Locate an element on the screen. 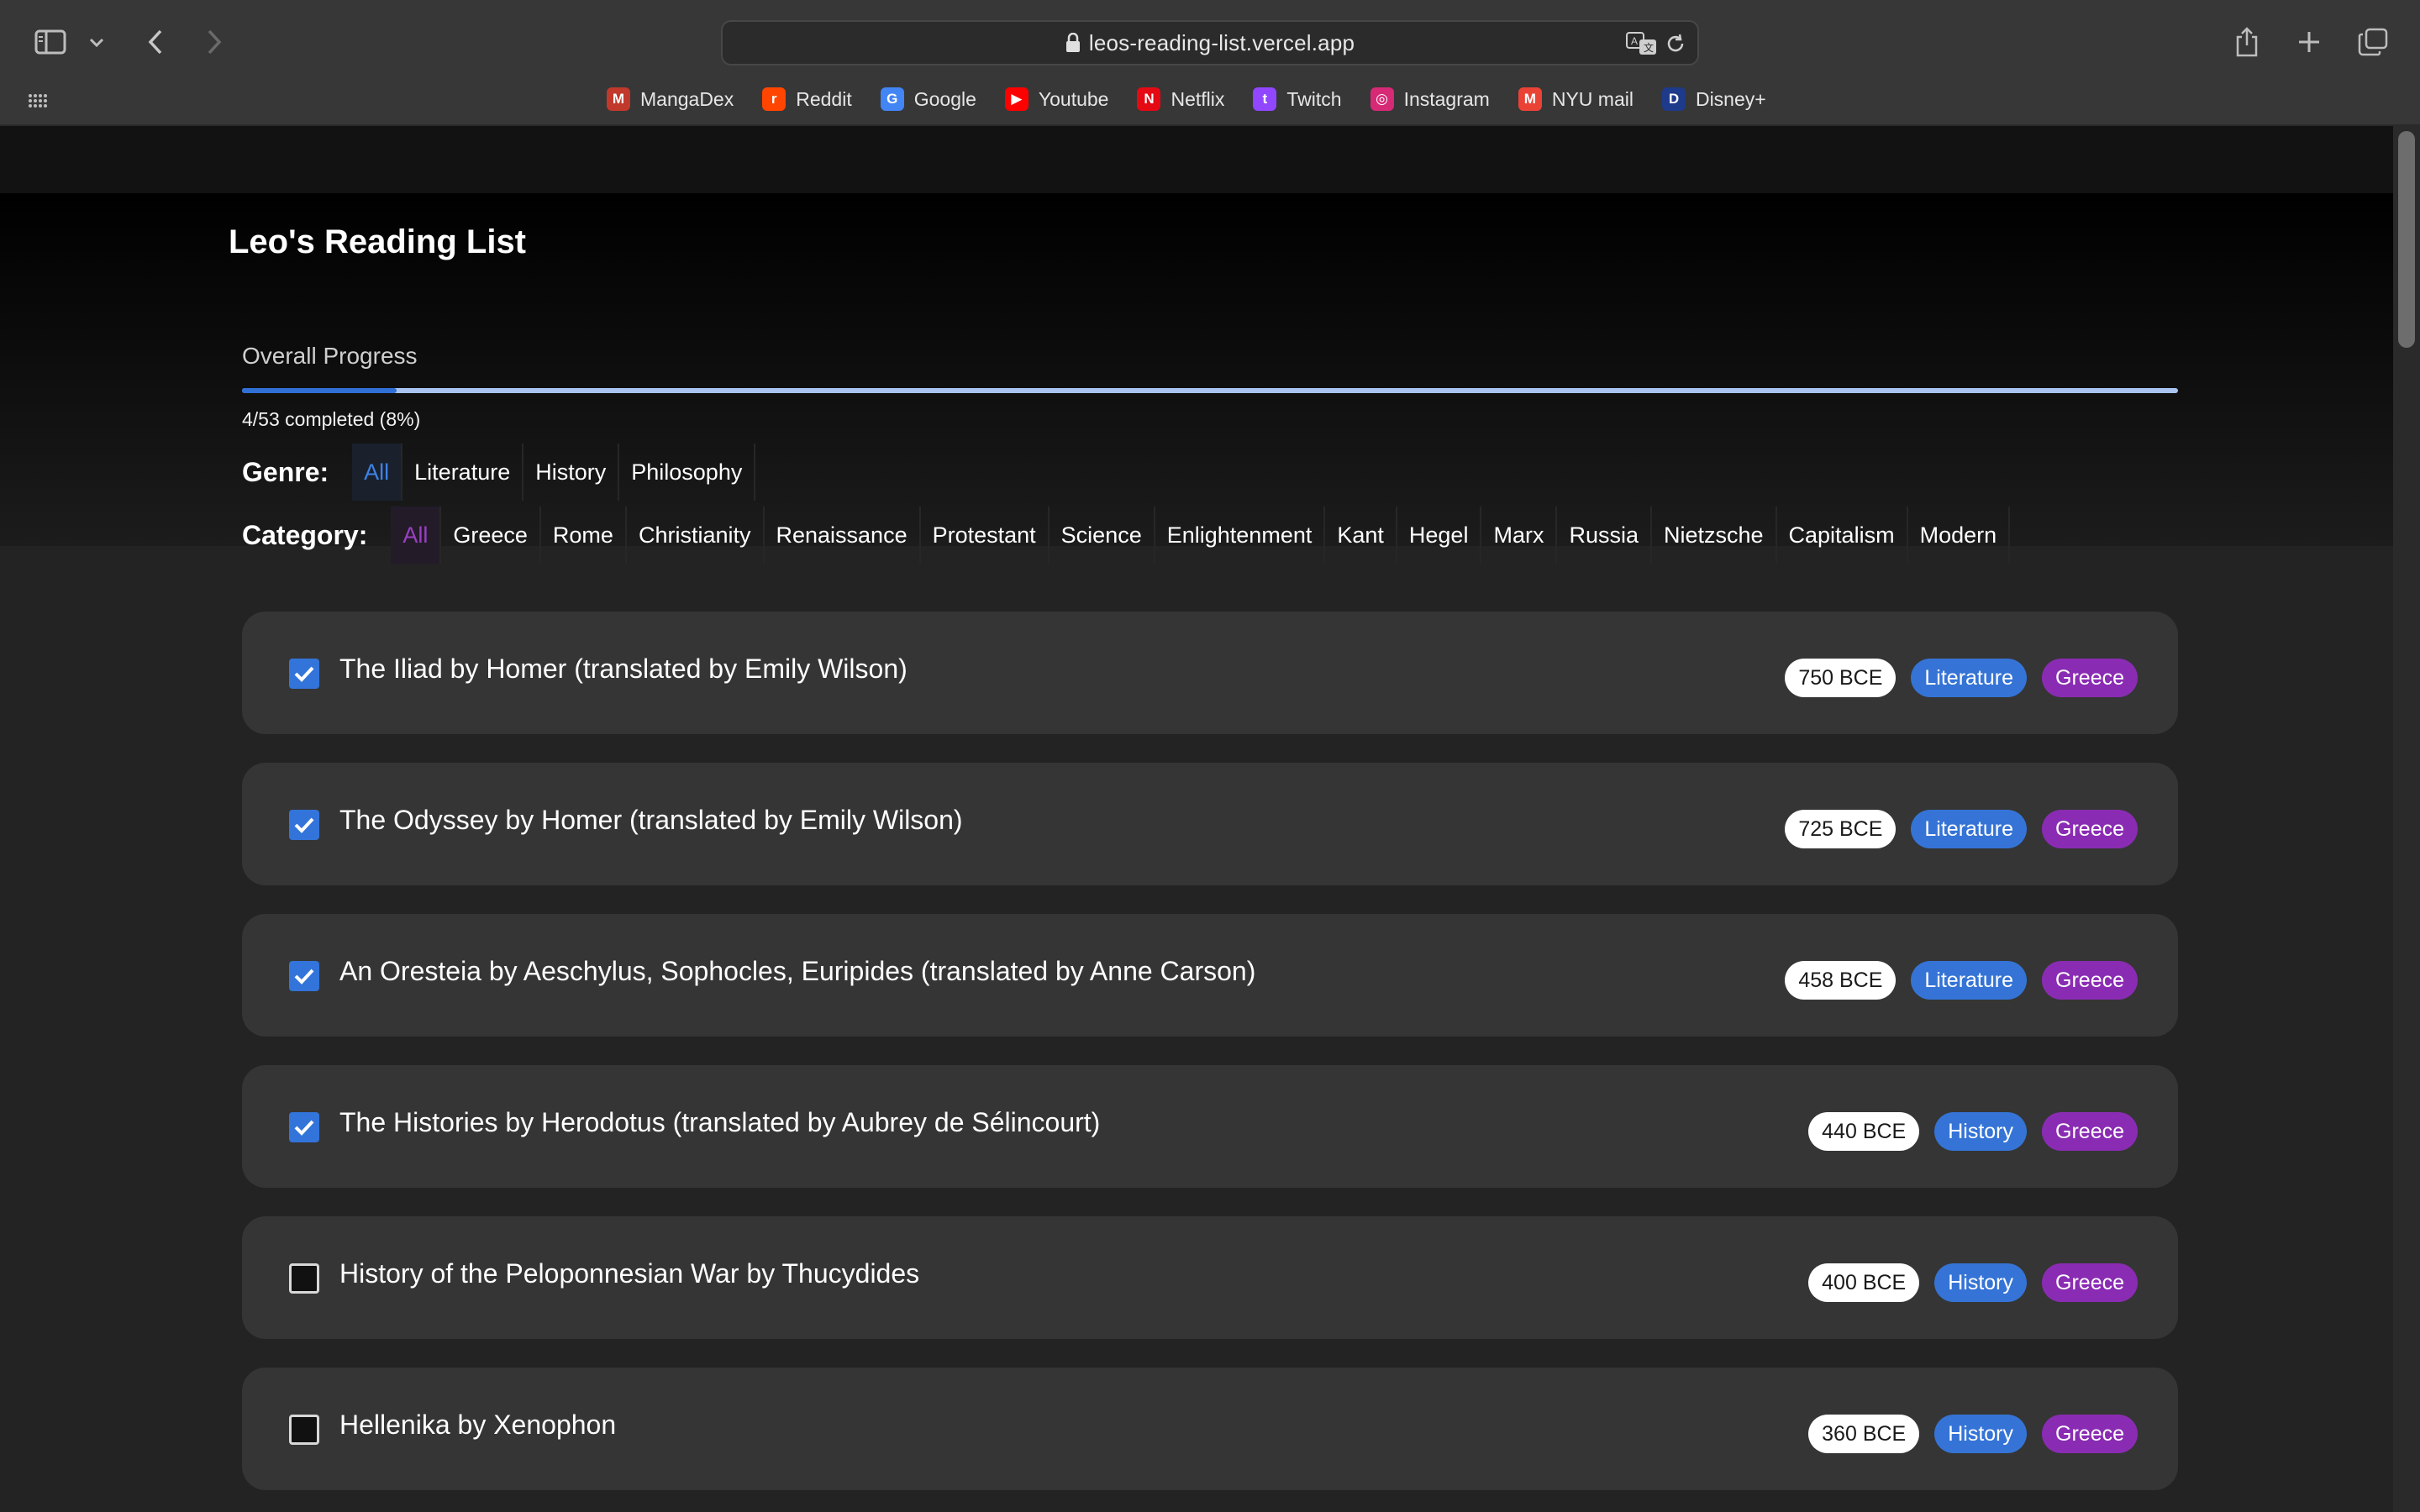 The height and width of the screenshot is (1512, 2420). share-icon is located at coordinates (2247, 42).